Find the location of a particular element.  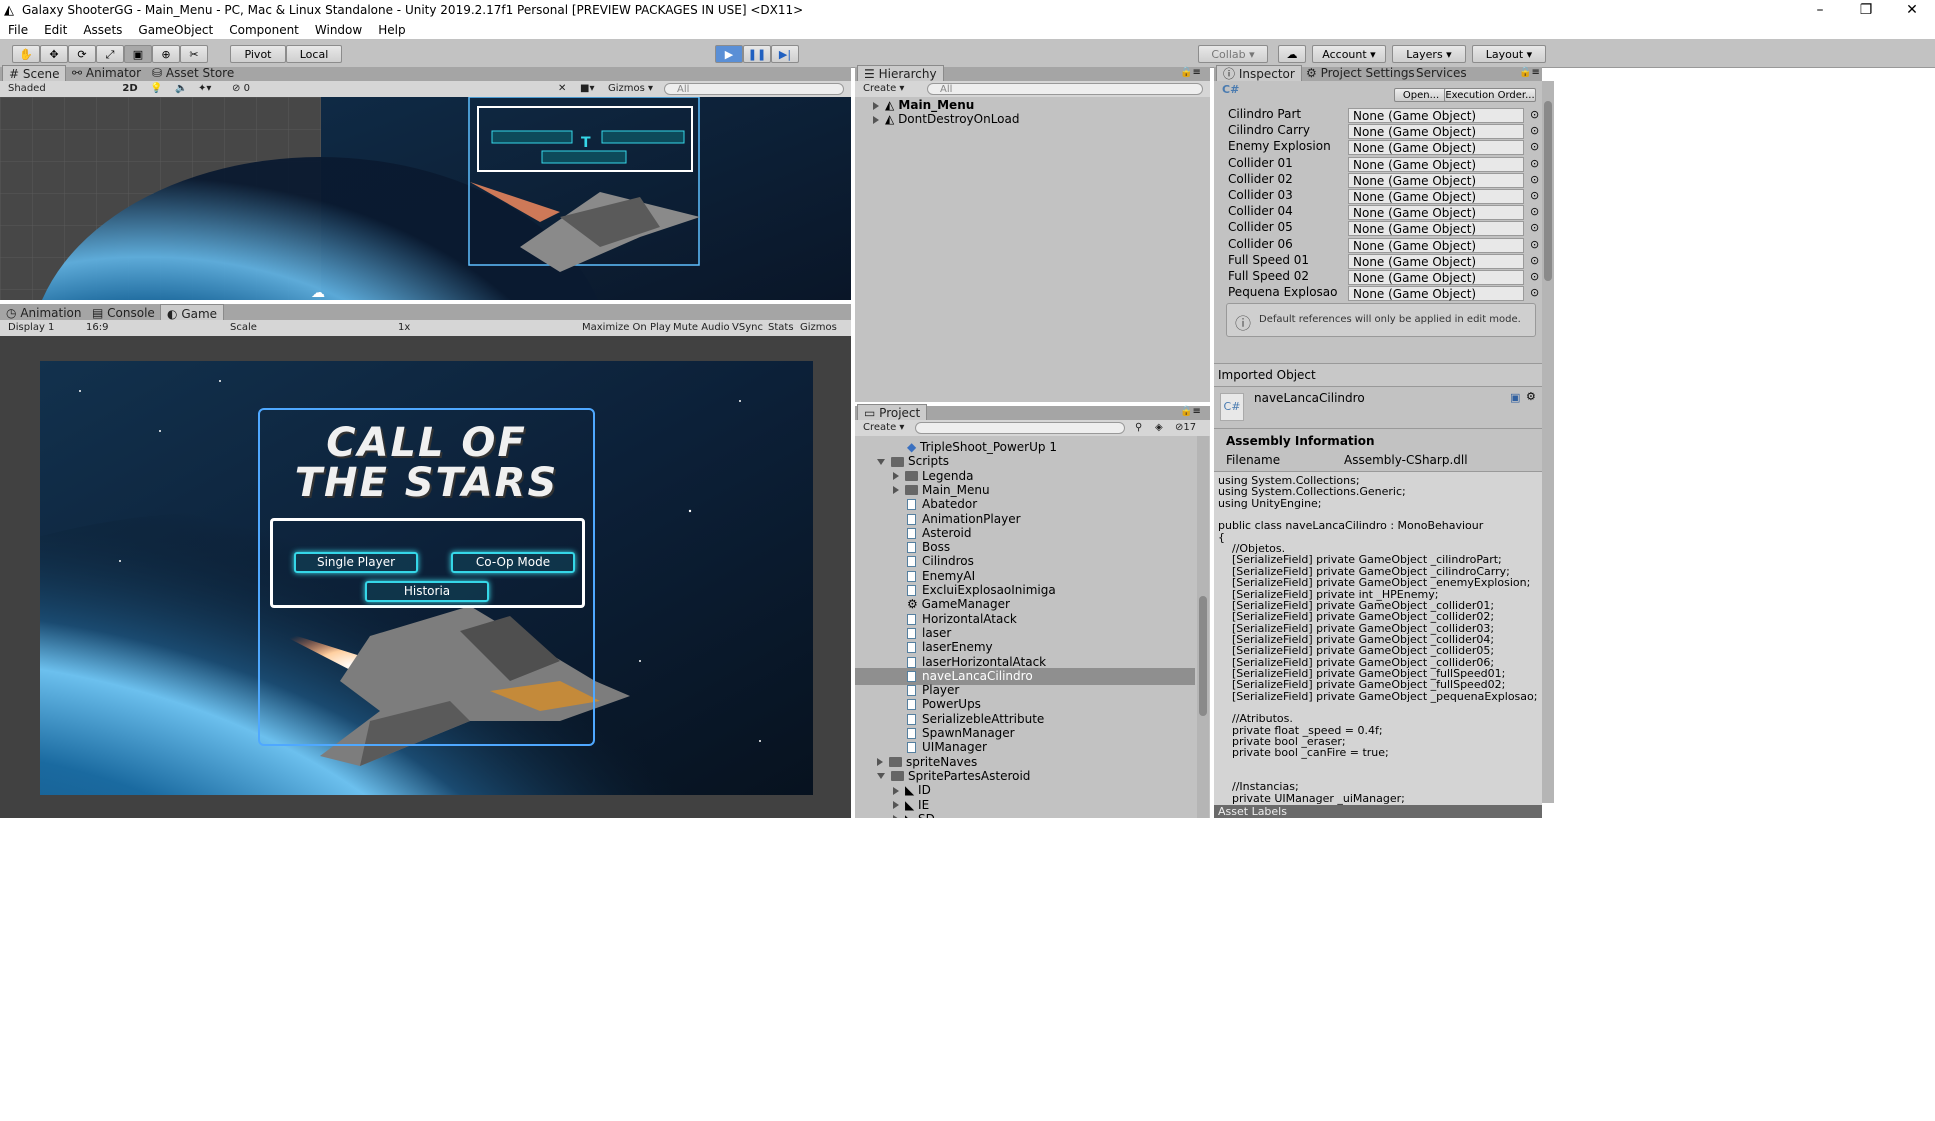

project-item: ◣ SD is located at coordinates (1025, 814).